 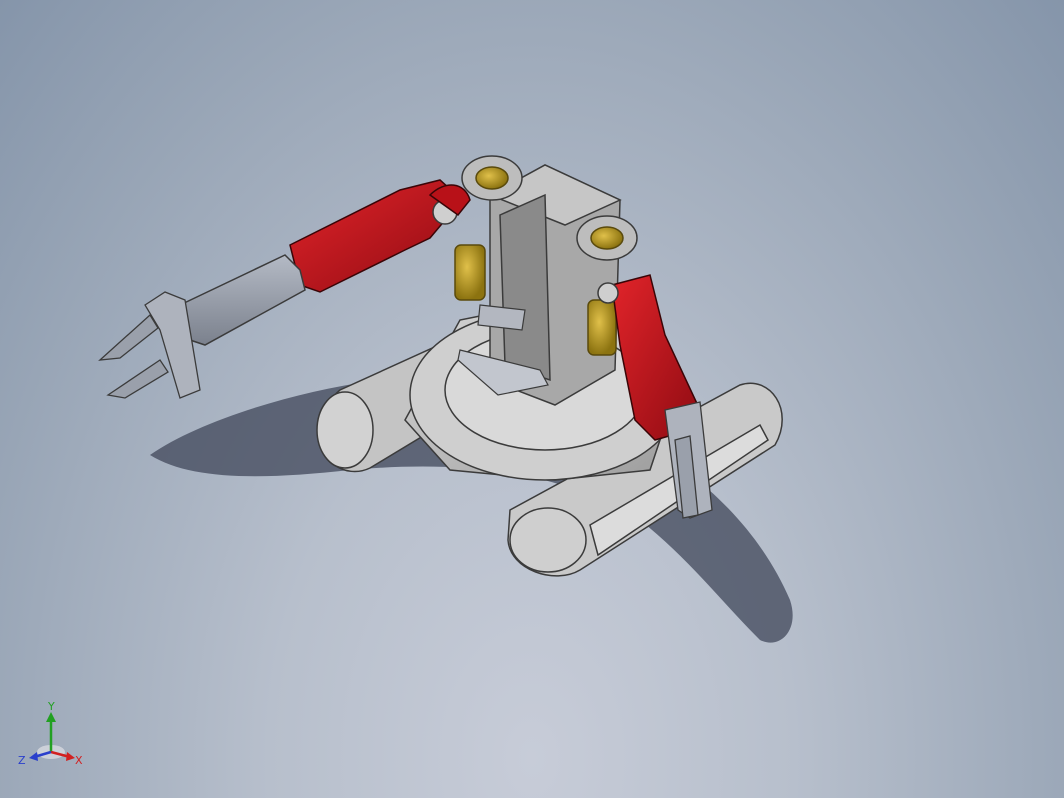 What do you see at coordinates (22, 760) in the screenshot?
I see `axis-z-label: Z` at bounding box center [22, 760].